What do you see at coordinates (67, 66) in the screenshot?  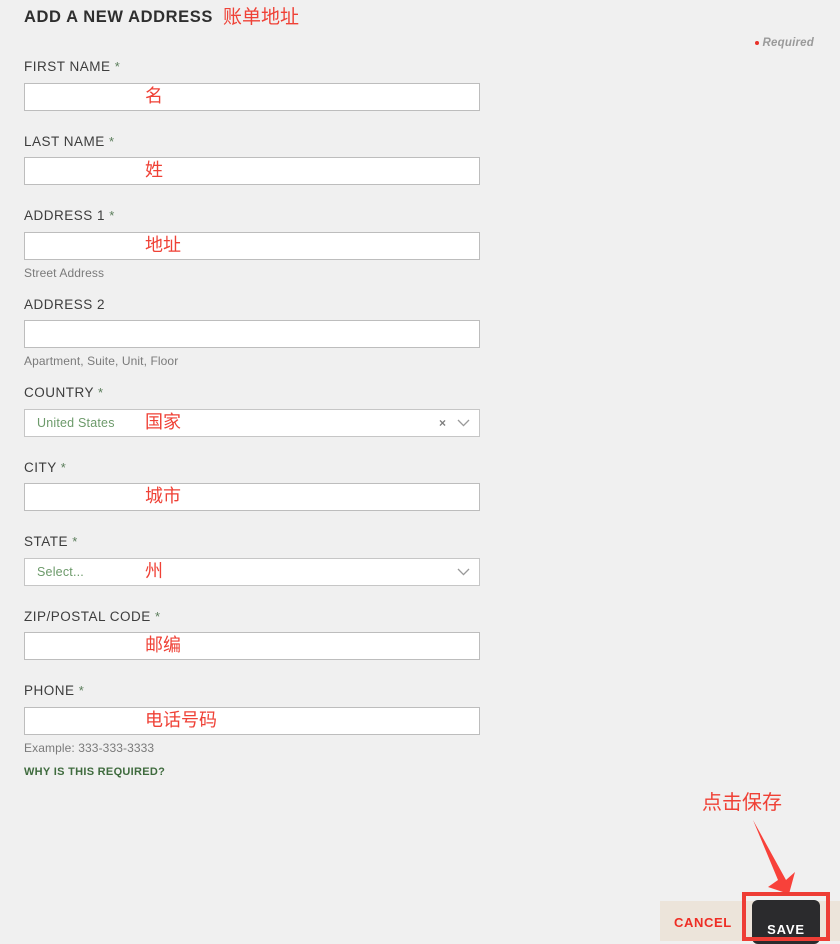 I see `label-text: FIRST NAME` at bounding box center [67, 66].